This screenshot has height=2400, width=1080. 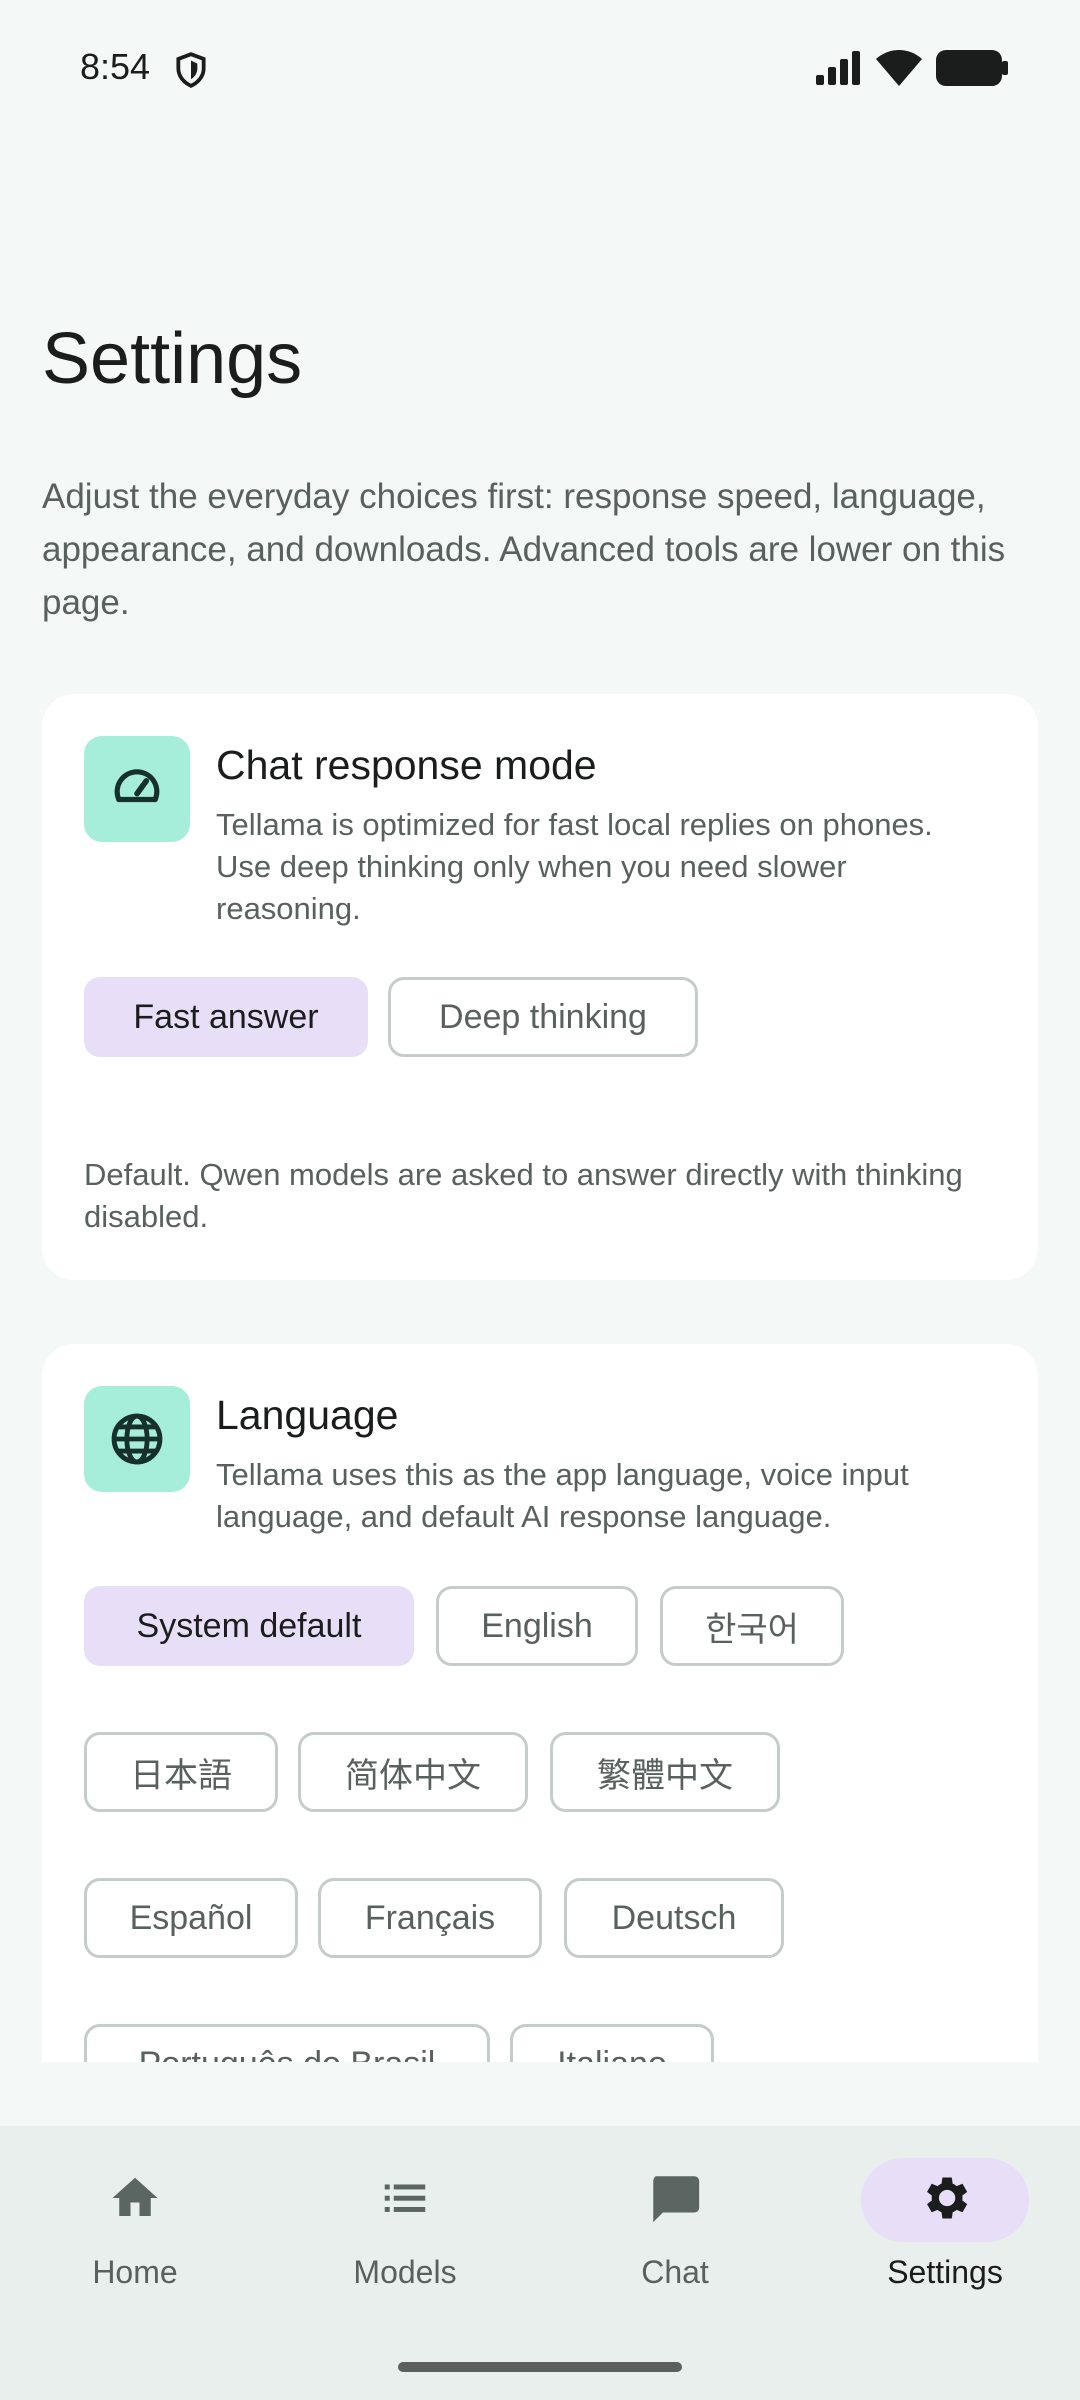 I want to click on page-title: Settings, so click(x=172, y=359).